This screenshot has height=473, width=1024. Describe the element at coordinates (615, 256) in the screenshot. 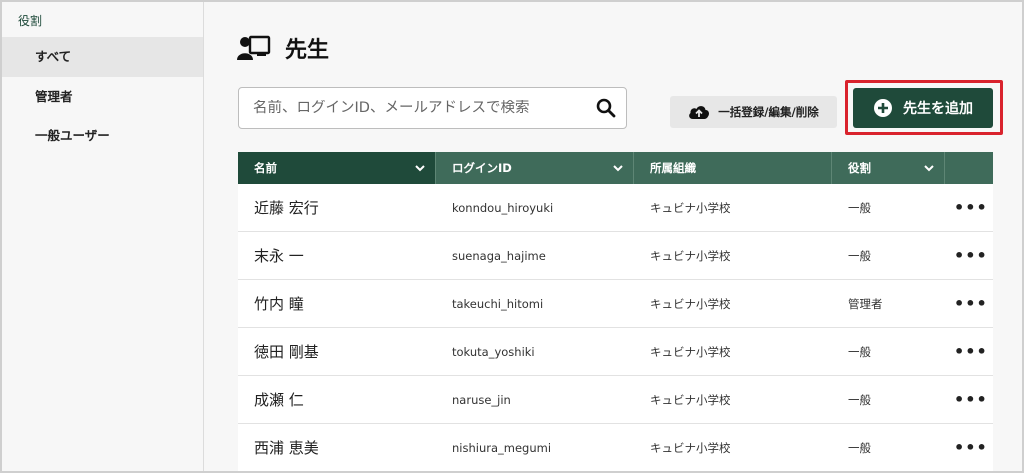

I see `table-row: 末永 一 suenaga_hajime キュビナ小学校 一般 •••` at that location.